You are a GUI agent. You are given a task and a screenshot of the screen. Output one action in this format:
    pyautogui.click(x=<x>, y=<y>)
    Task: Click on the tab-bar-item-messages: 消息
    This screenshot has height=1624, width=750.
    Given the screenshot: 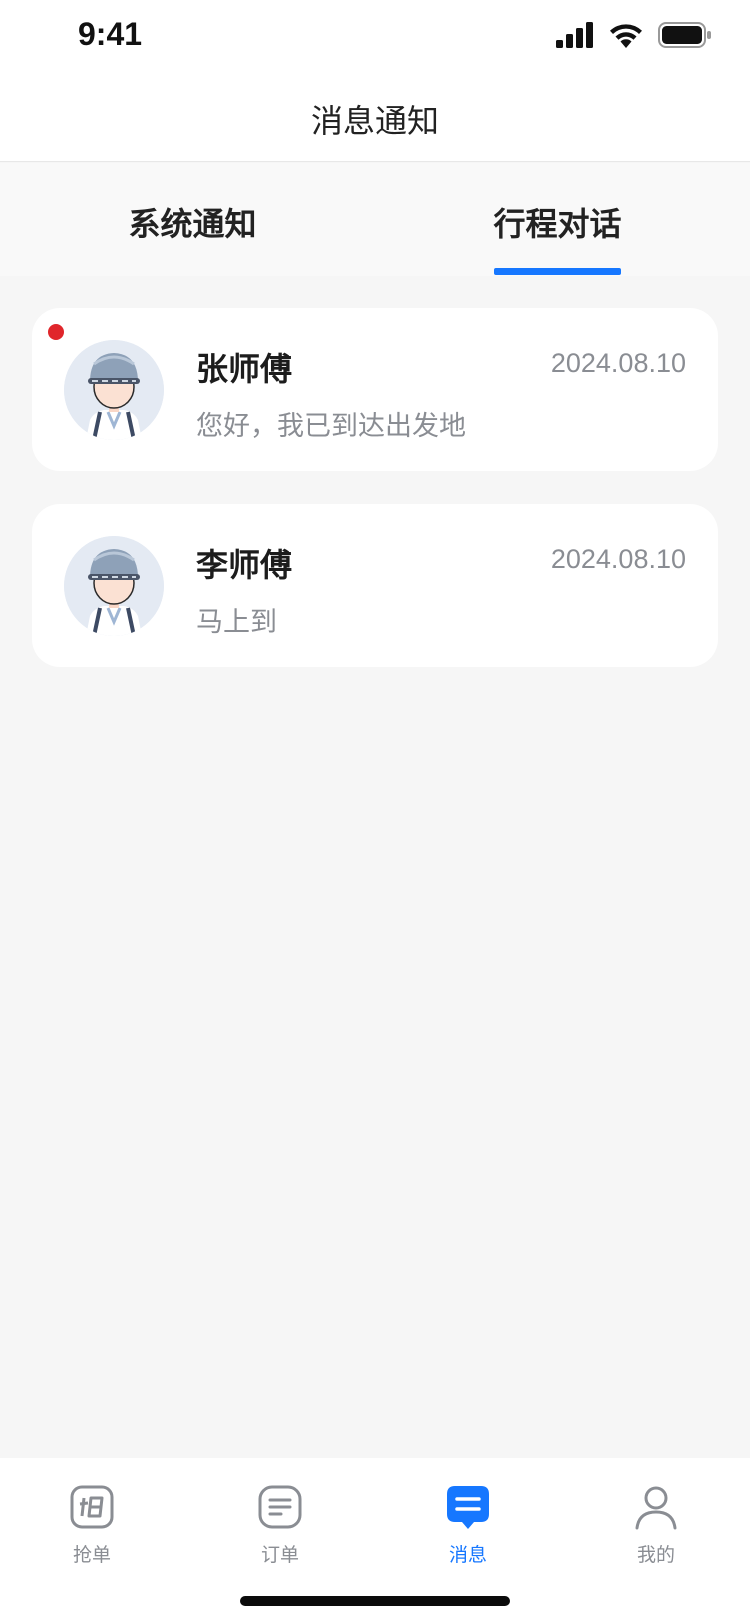 What is the action you would take?
    pyautogui.click(x=468, y=1525)
    